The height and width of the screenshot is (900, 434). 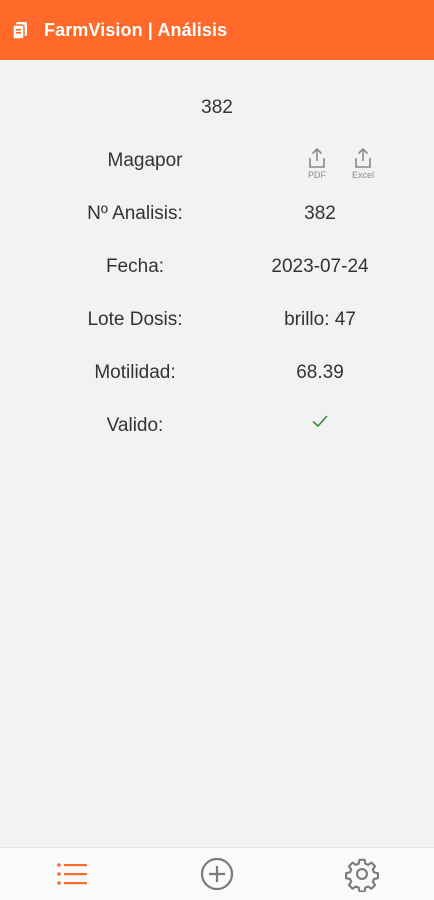 I want to click on gear-icon, so click(x=362, y=875).